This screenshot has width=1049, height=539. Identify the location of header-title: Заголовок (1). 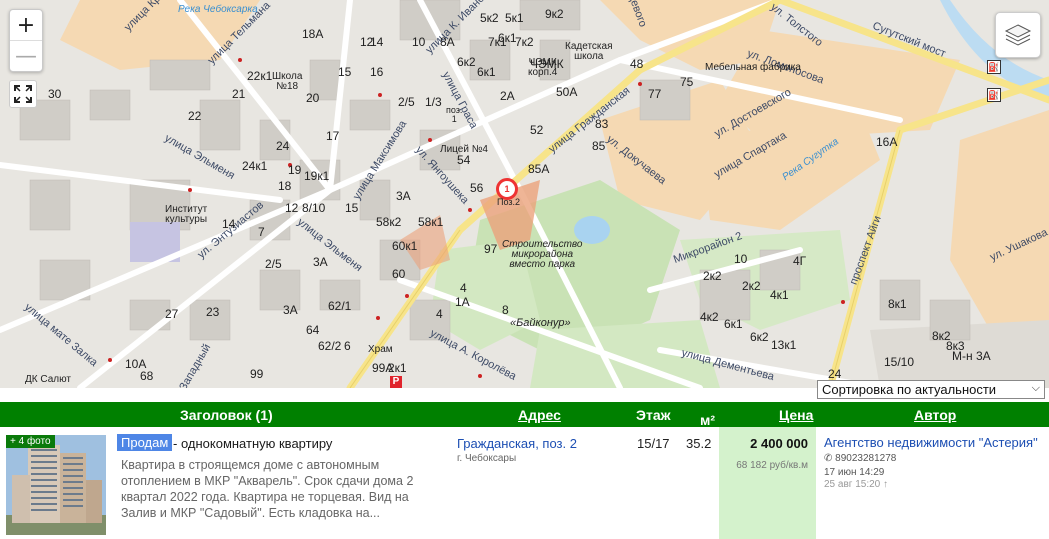
(226, 415).